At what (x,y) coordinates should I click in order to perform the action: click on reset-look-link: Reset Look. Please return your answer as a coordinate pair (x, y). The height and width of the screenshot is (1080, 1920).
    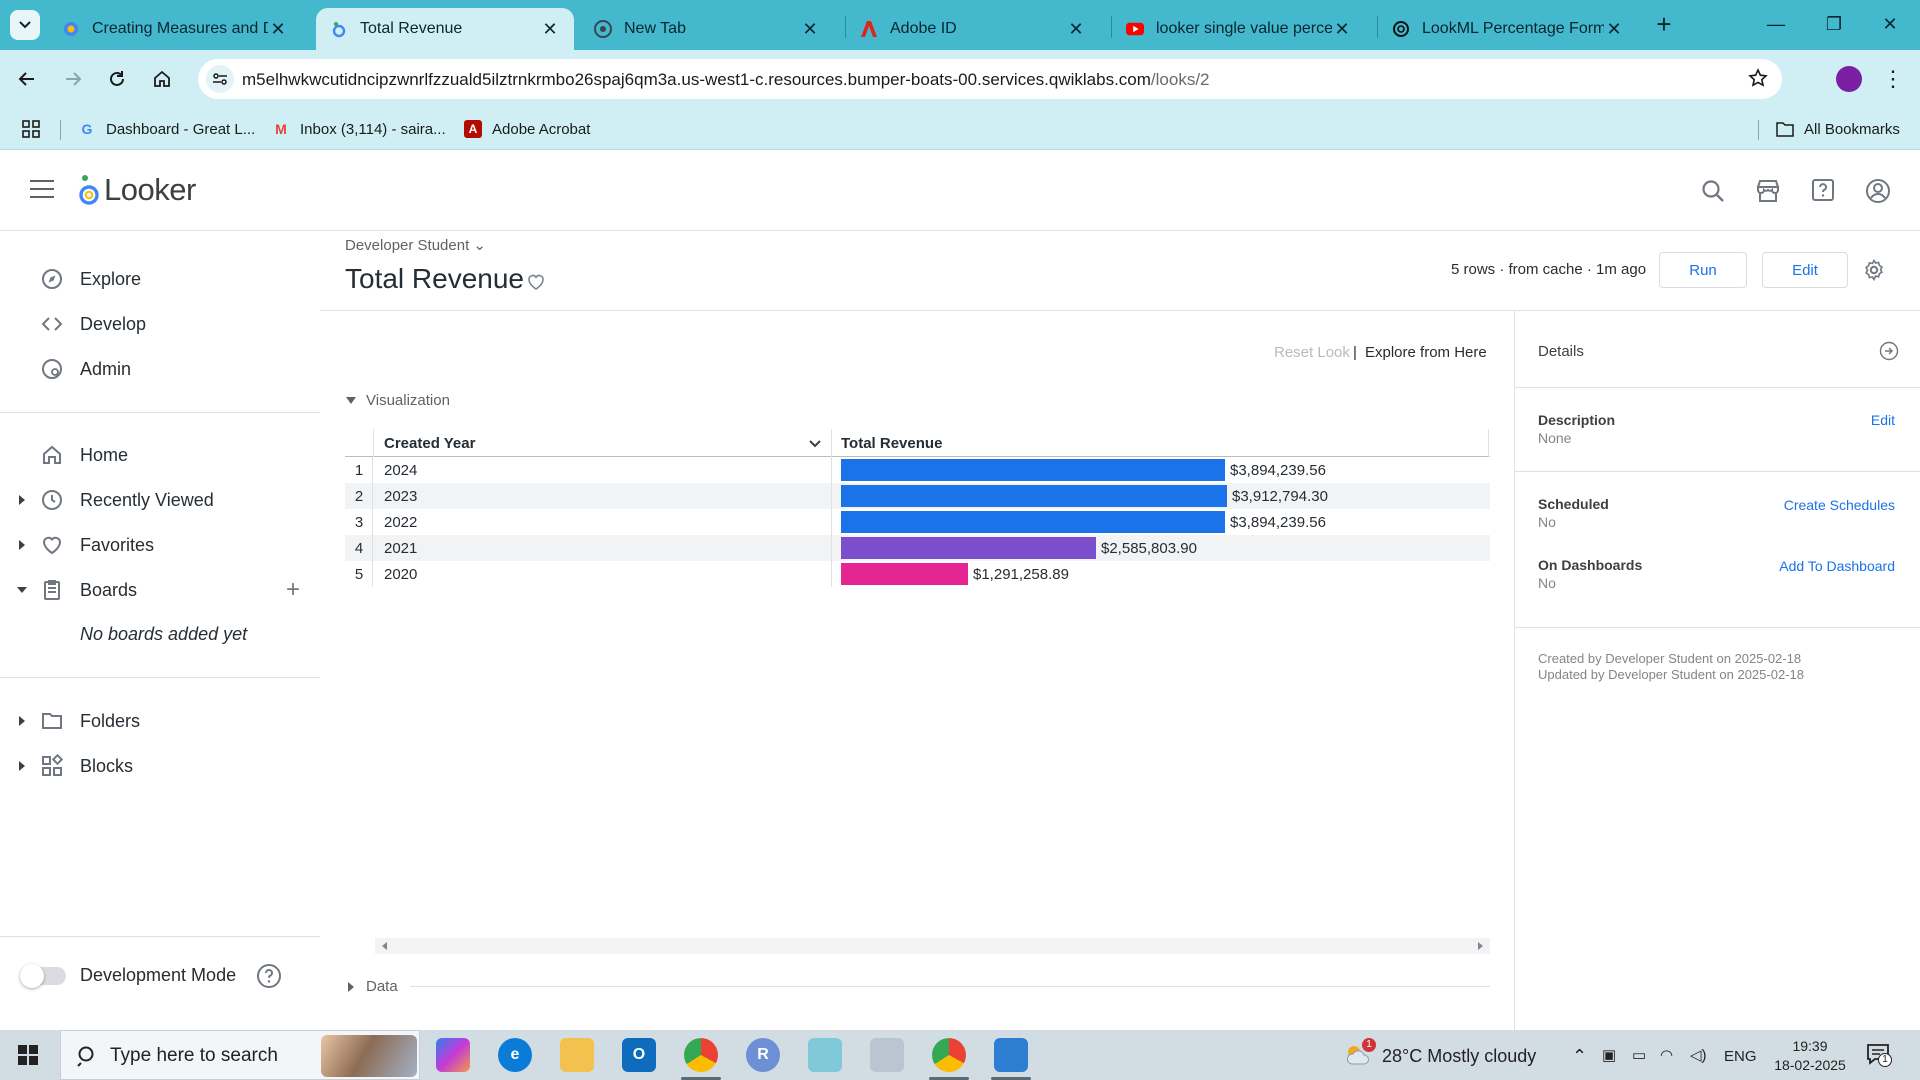
    Looking at the image, I should click on (1312, 352).